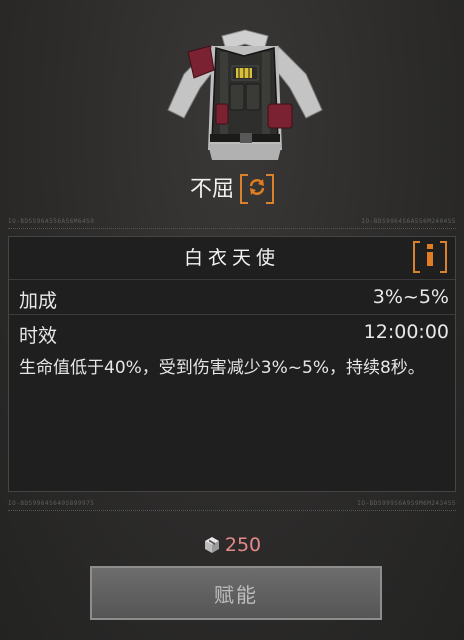 Image resolution: width=464 pixels, height=640 pixels. What do you see at coordinates (232, 331) in the screenshot?
I see `stat-row-duration: 时效 12:00:00` at bounding box center [232, 331].